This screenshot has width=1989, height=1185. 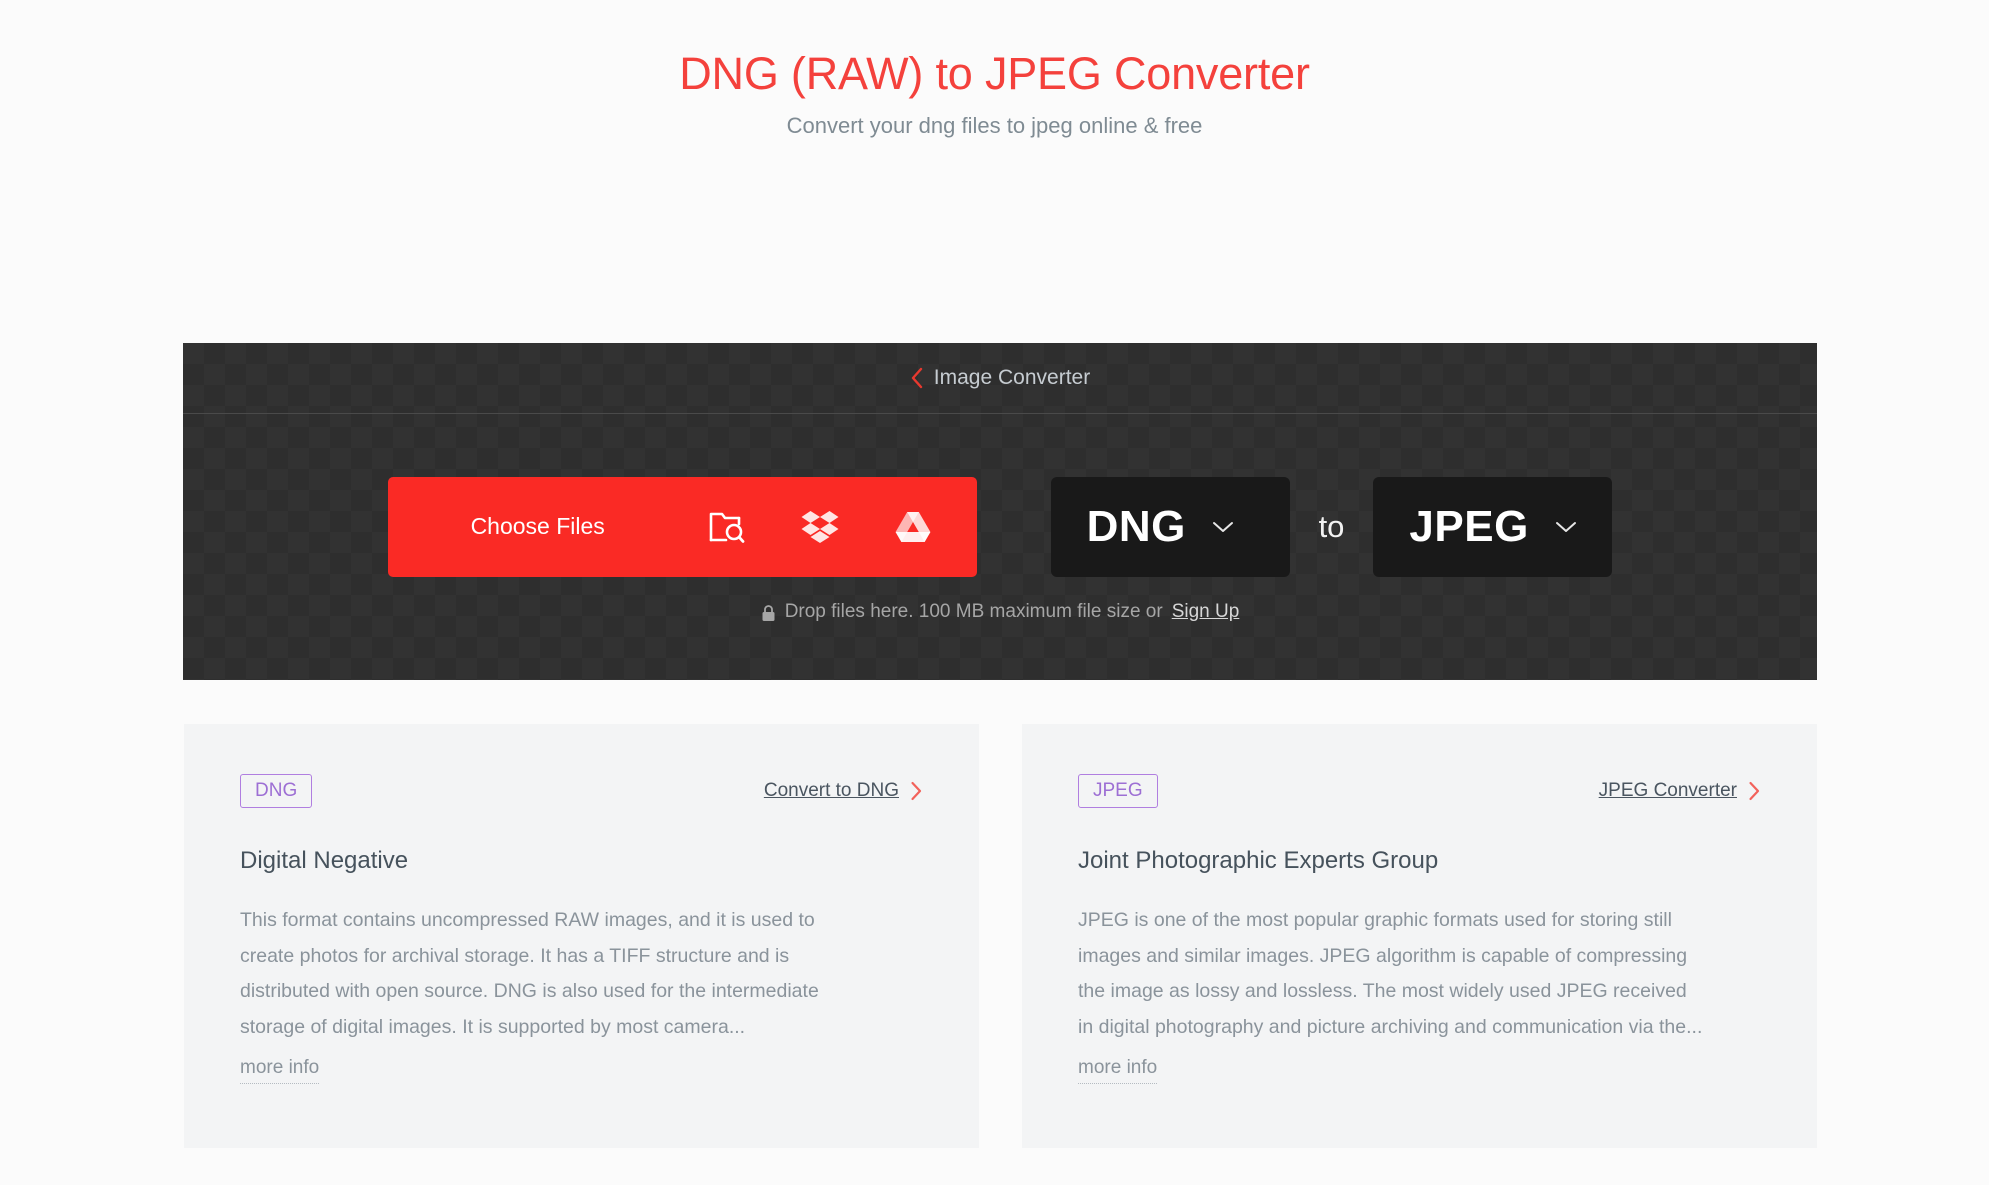 I want to click on folder-search-icon, so click(x=727, y=527).